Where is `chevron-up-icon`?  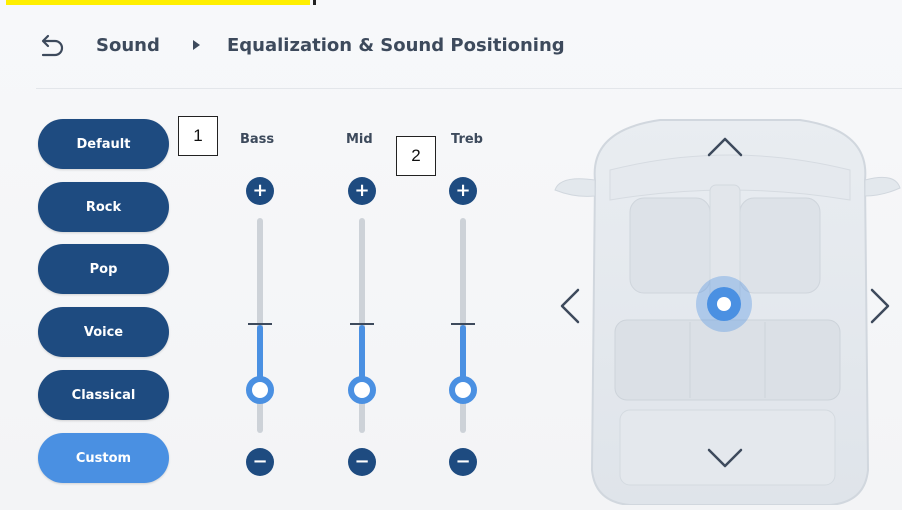
chevron-up-icon is located at coordinates (725, 147).